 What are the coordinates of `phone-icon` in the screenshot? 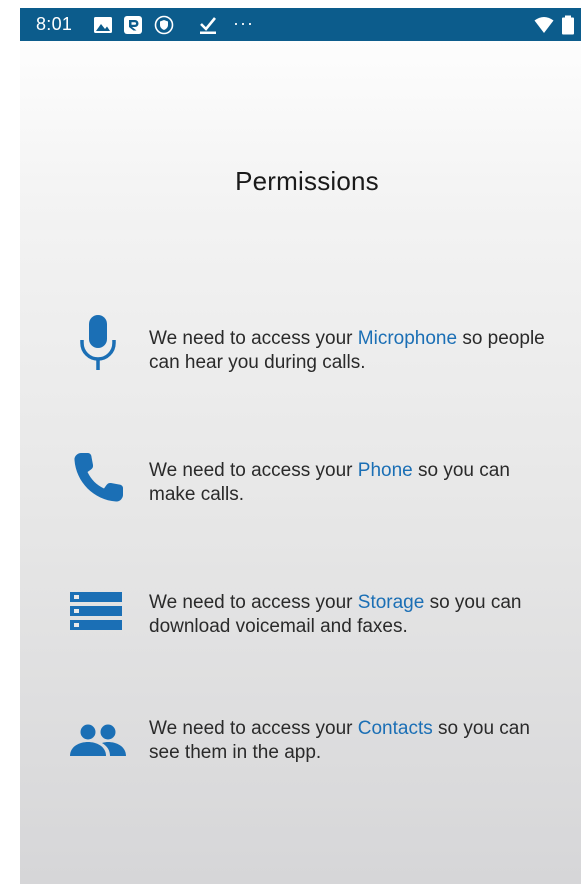 It's located at (98, 477).